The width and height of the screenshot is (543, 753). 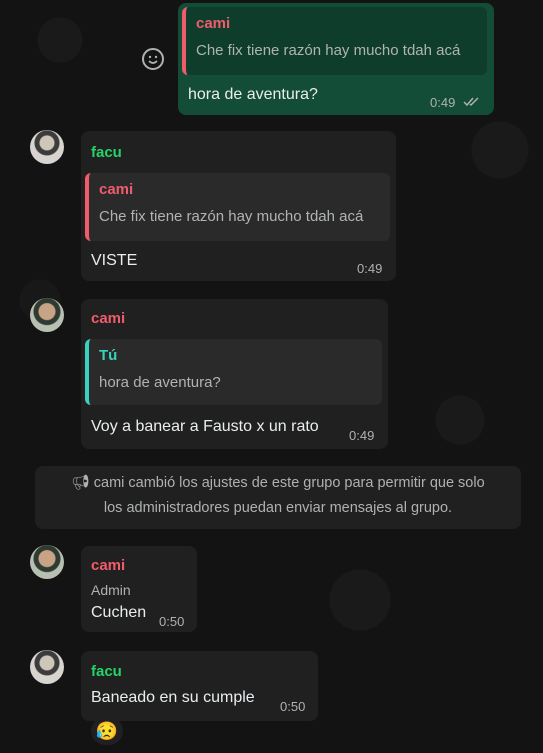 I want to click on admin-label: Admin, so click(x=111, y=590).